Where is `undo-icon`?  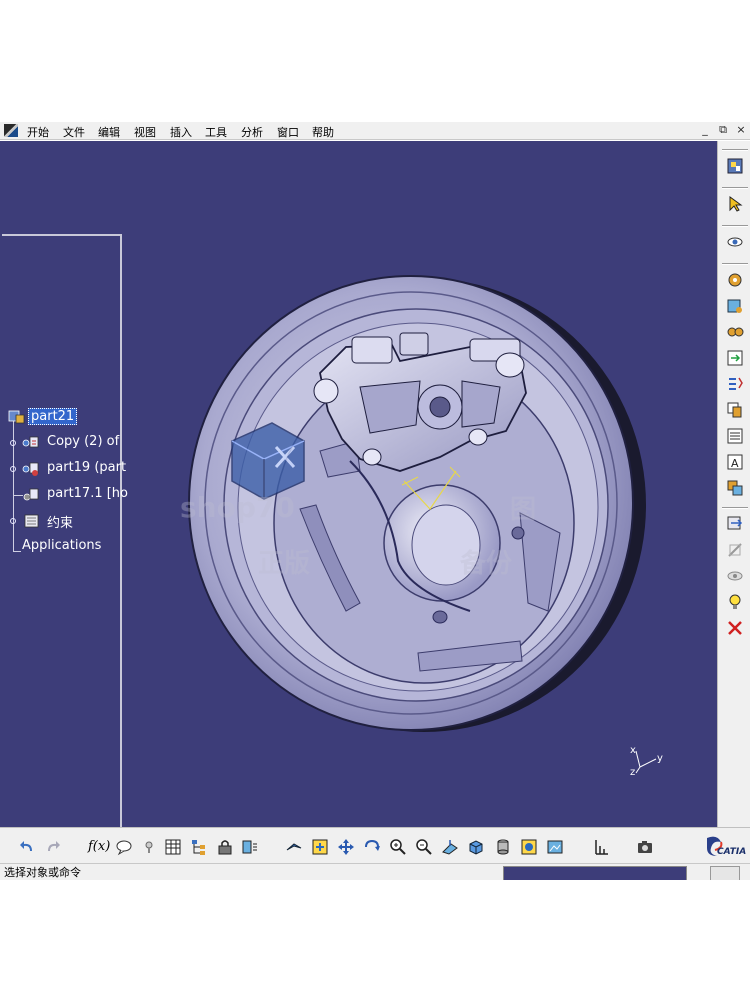
undo-icon is located at coordinates (27, 847).